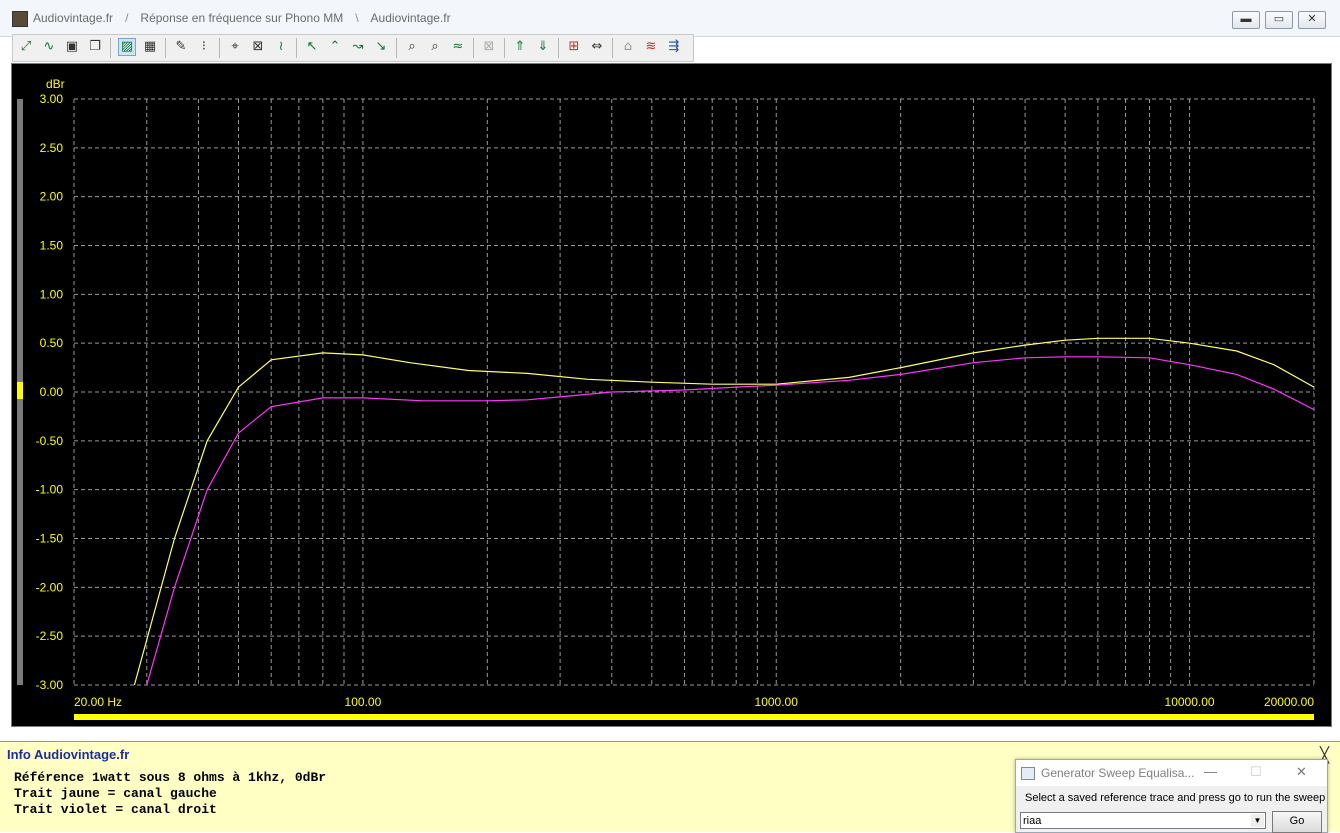 The width and height of the screenshot is (1340, 833). Describe the element at coordinates (95, 47) in the screenshot. I see `copy-icon: ❐` at that location.